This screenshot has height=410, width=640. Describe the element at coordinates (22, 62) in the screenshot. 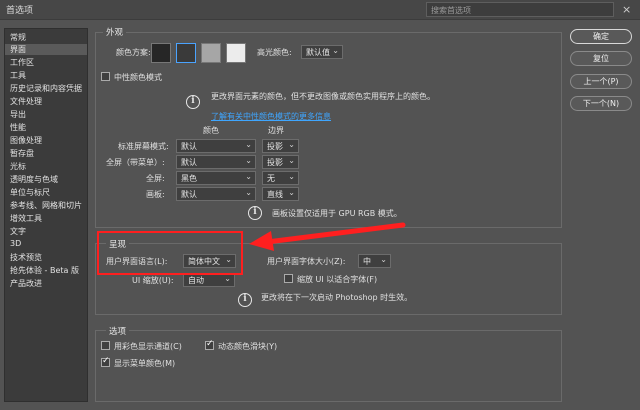

I see `sidebar-item-workspace: 工作区` at that location.